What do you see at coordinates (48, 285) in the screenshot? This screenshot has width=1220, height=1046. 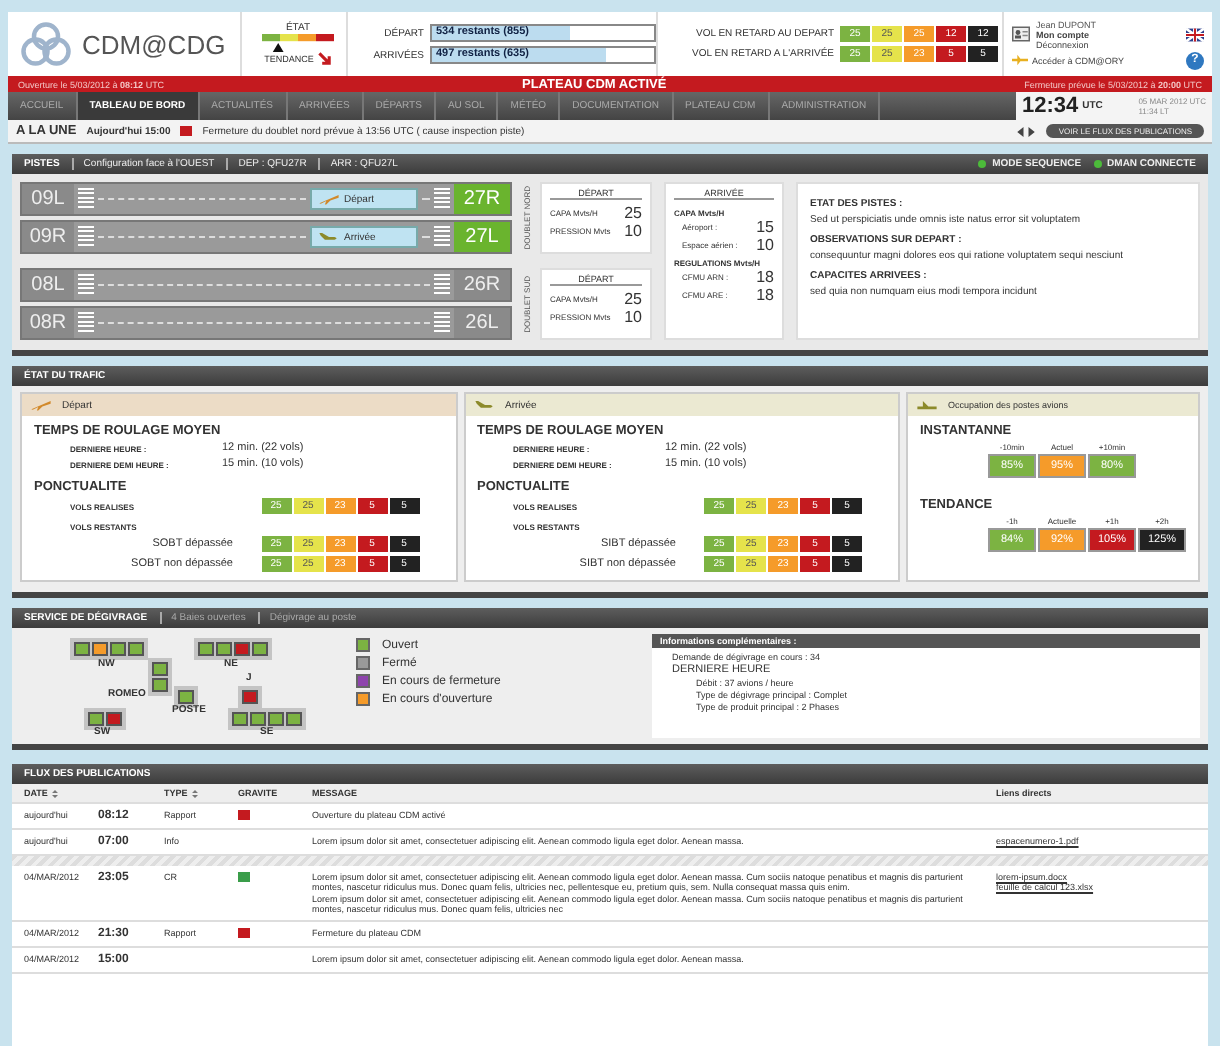 I see `runway-number: 08L` at bounding box center [48, 285].